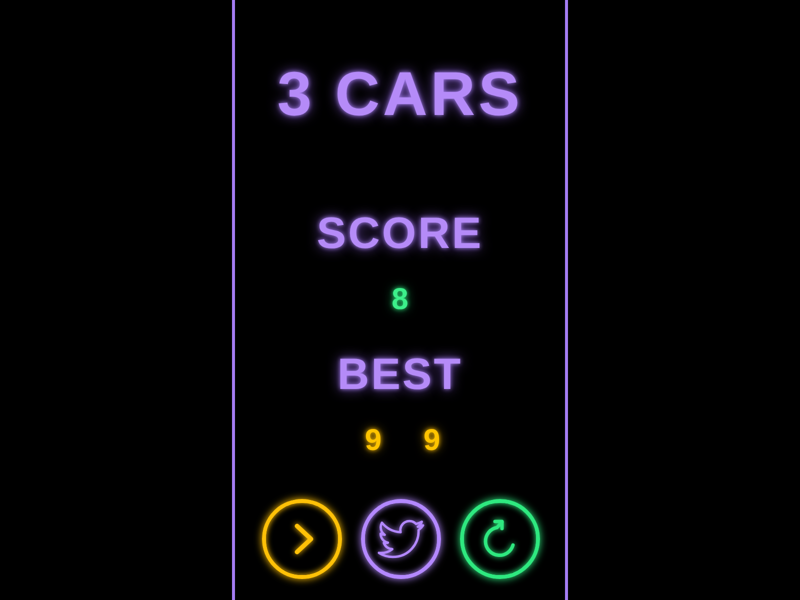 This screenshot has height=600, width=800. I want to click on share-button, so click(400, 539).